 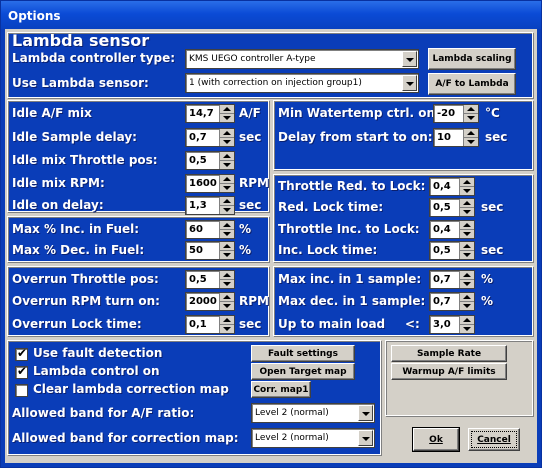 I want to click on max-dec-fuel-label: Max % Dec. in Fuel:, so click(x=78, y=250).